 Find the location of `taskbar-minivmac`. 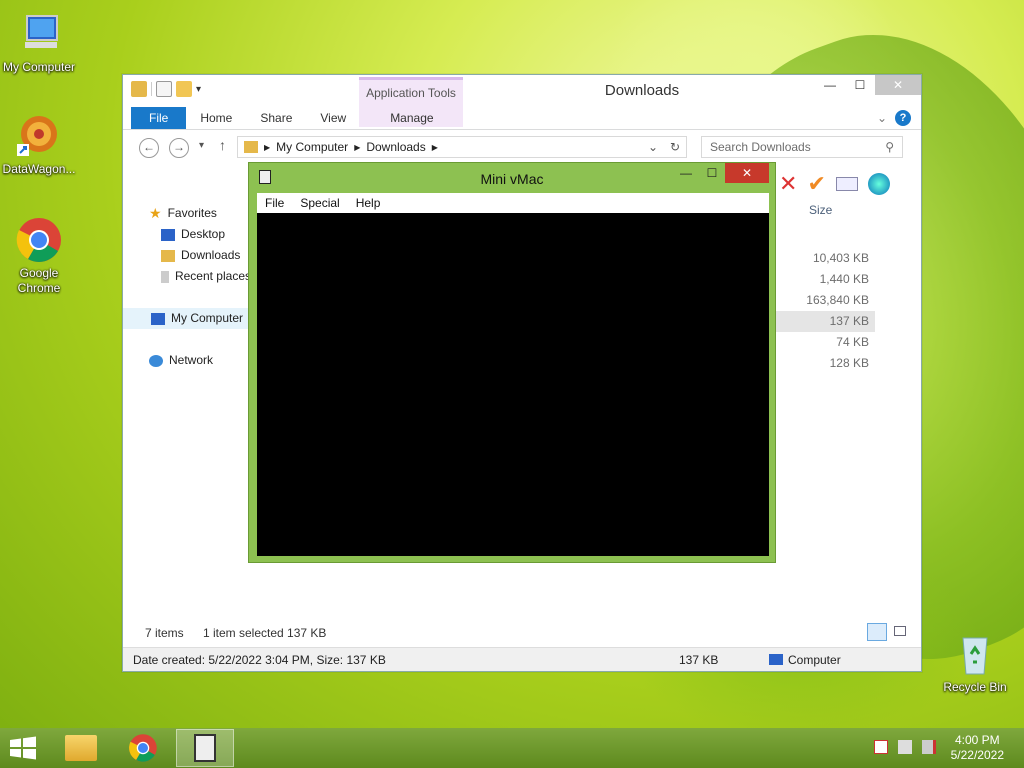

taskbar-minivmac is located at coordinates (205, 748).